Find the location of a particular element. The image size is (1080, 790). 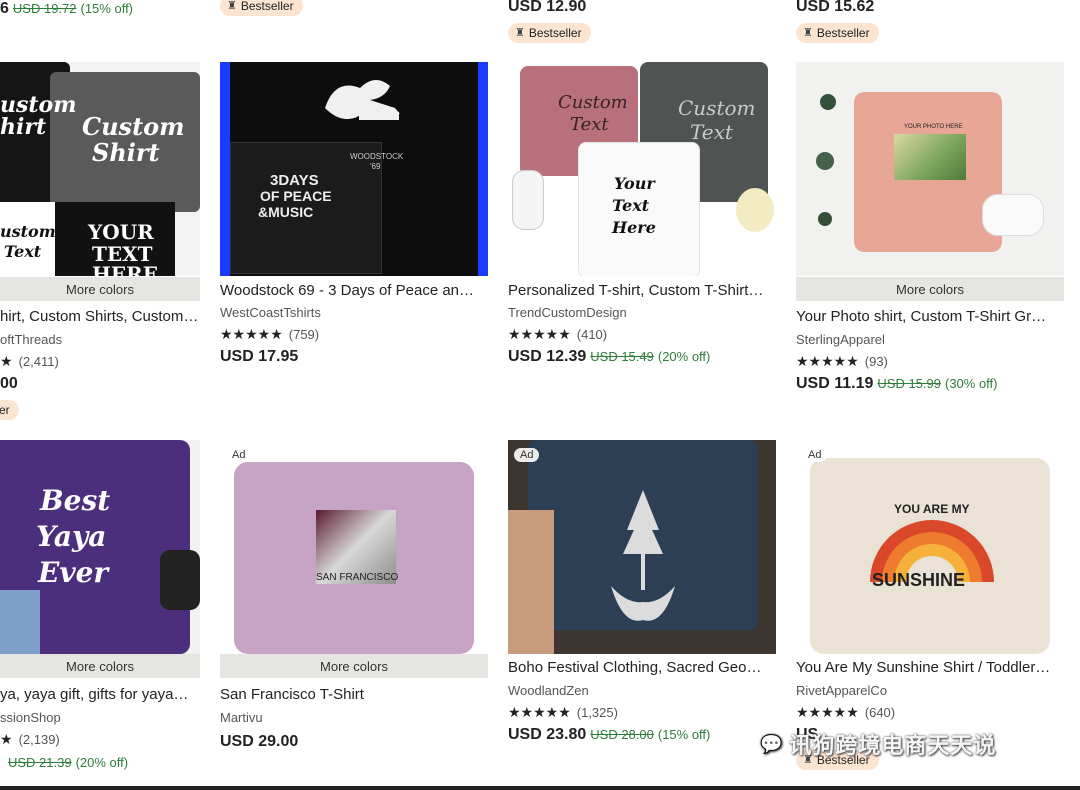

discount: (30% off) is located at coordinates (971, 383).